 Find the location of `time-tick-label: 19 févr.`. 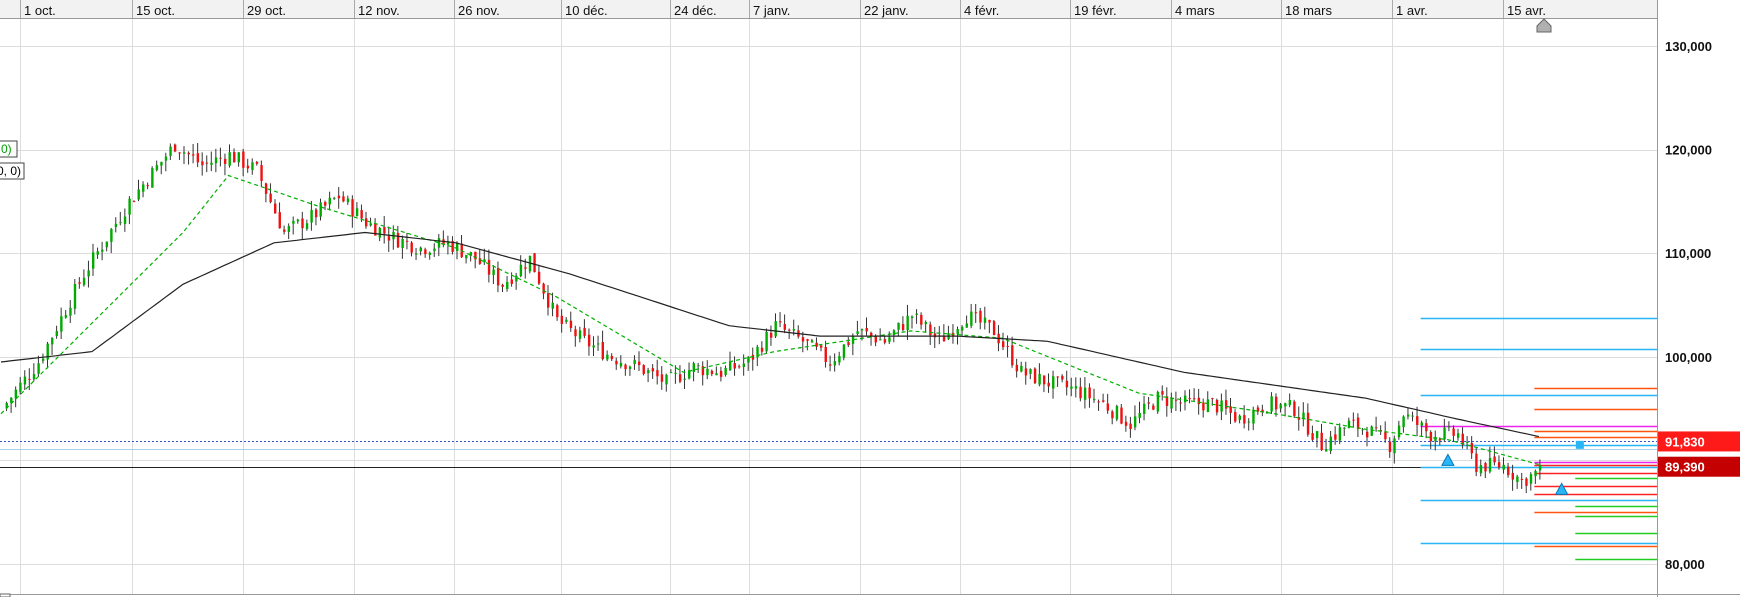

time-tick-label: 19 févr. is located at coordinates (1095, 10).